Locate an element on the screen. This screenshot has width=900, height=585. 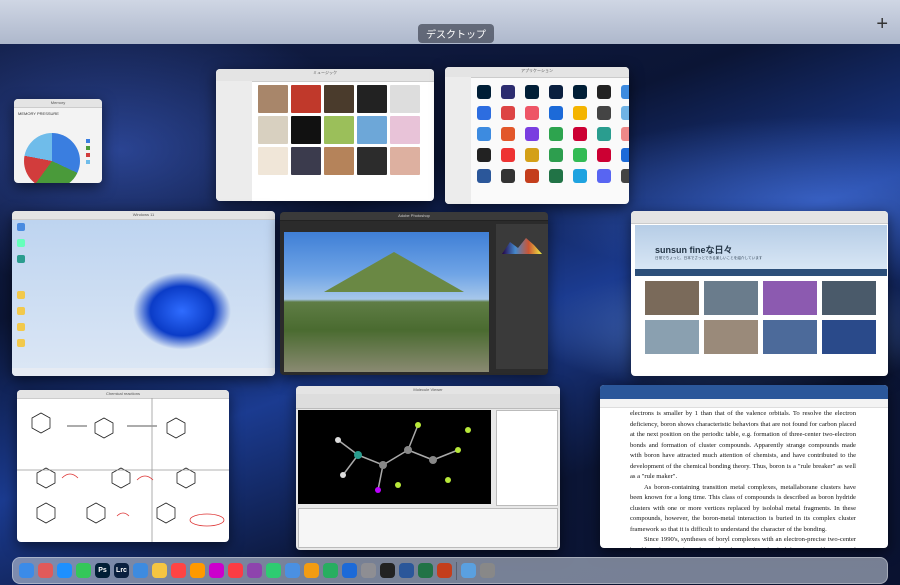
dock-icon-lrc: Lrc is located at coordinates (121, 570).